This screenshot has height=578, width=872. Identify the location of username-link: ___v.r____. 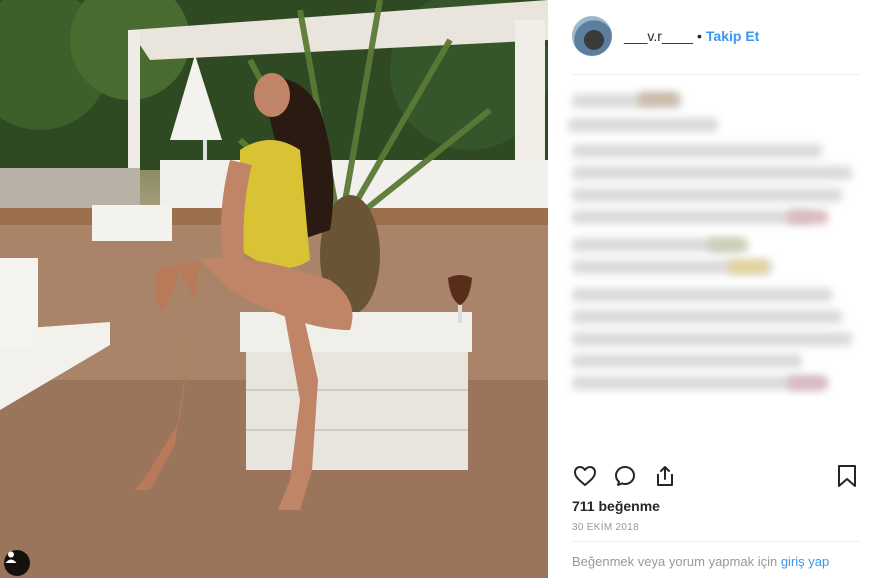
(658, 36).